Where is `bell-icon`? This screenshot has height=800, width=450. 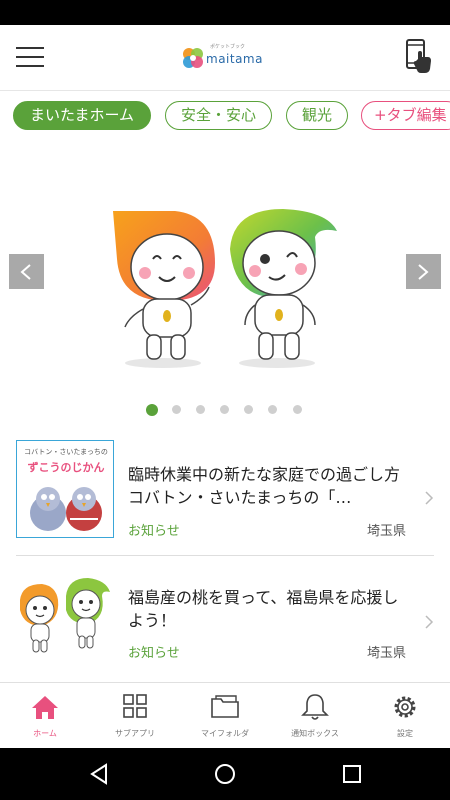 bell-icon is located at coordinates (315, 707).